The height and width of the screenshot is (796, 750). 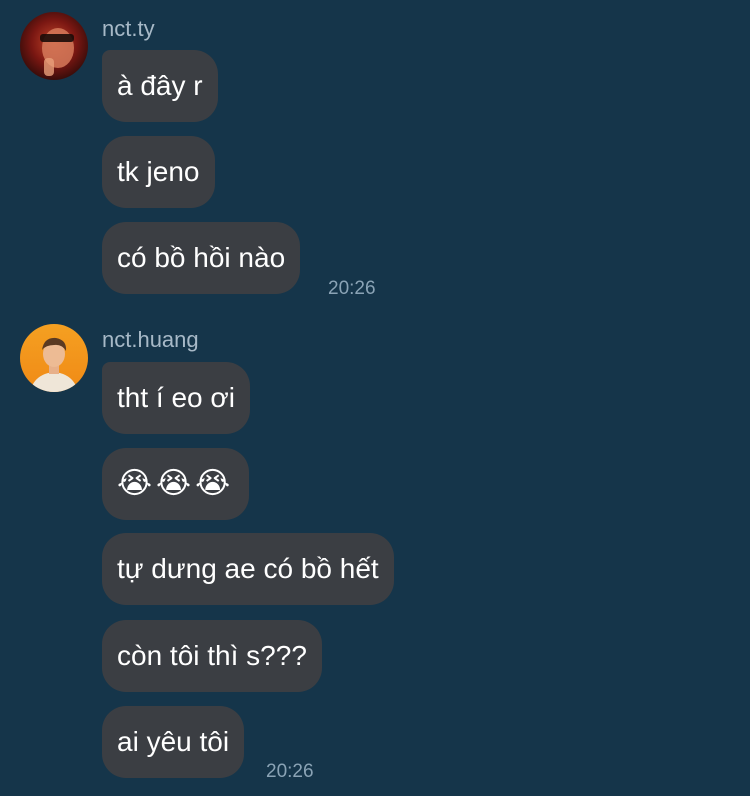 What do you see at coordinates (150, 339) in the screenshot?
I see `sender-name: nct.huang` at bounding box center [150, 339].